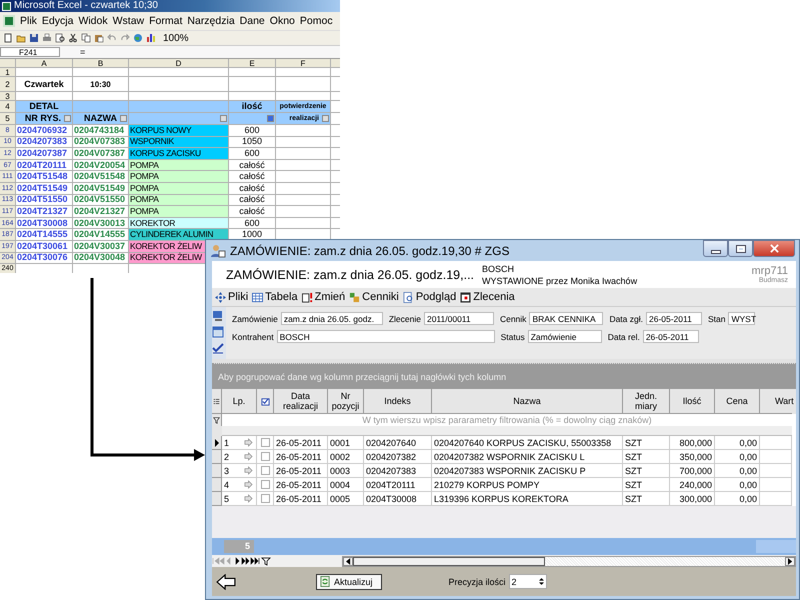 This screenshot has height=600, width=800. What do you see at coordinates (58, 21) in the screenshot?
I see `menu-item: Edycja` at bounding box center [58, 21].